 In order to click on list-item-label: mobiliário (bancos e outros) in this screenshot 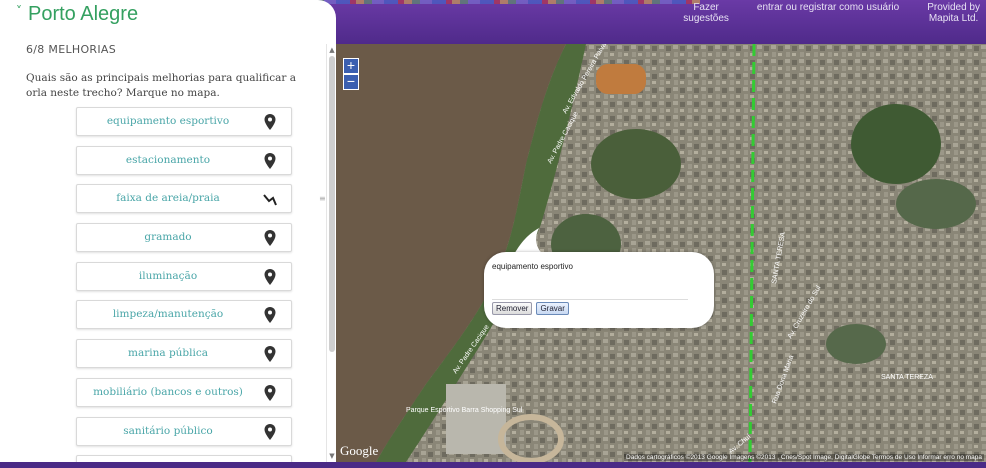, I will do `click(168, 391)`.